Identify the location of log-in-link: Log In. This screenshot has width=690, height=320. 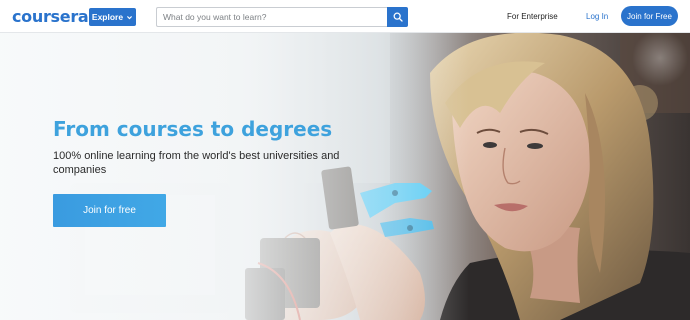
(597, 16).